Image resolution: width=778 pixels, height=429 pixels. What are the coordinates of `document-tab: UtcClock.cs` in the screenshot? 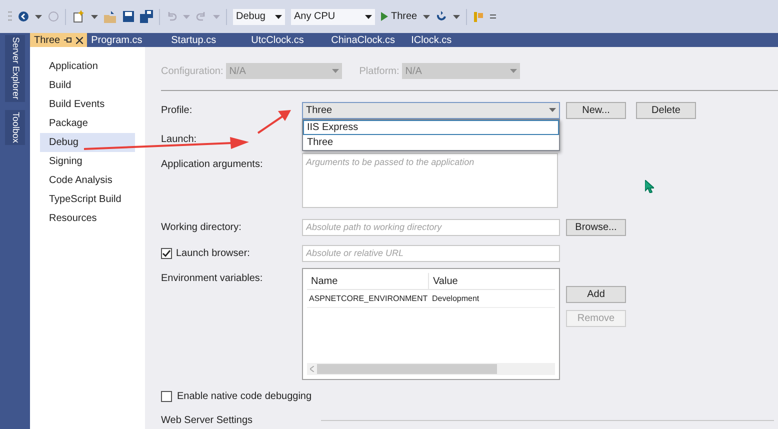 It's located at (287, 40).